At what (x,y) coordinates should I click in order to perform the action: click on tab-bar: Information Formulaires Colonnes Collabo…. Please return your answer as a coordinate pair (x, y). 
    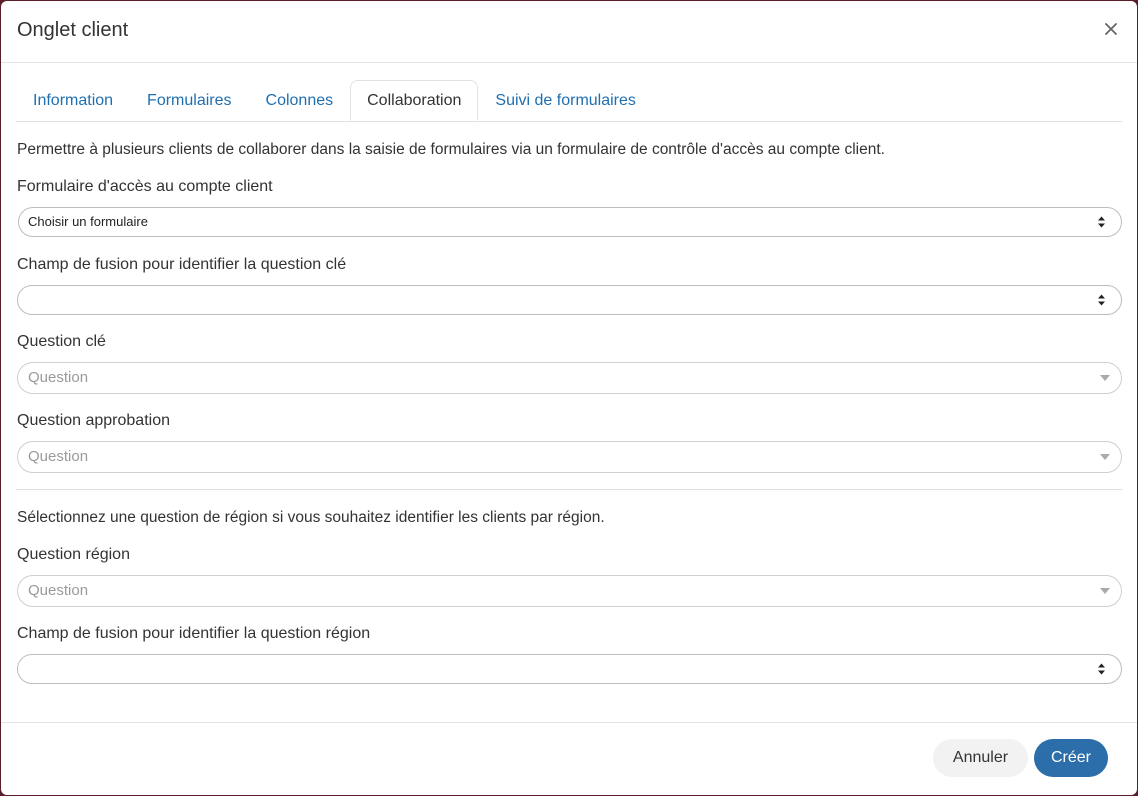
    Looking at the image, I should click on (569, 101).